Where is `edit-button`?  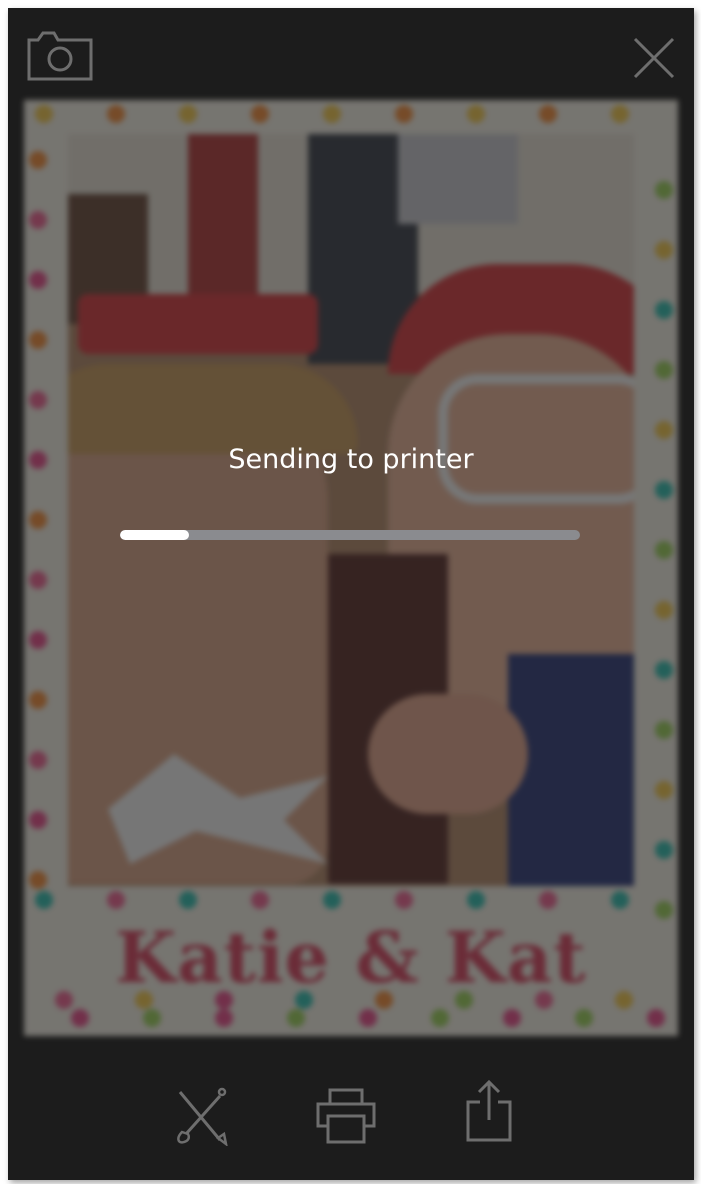
edit-button is located at coordinates (202, 1116).